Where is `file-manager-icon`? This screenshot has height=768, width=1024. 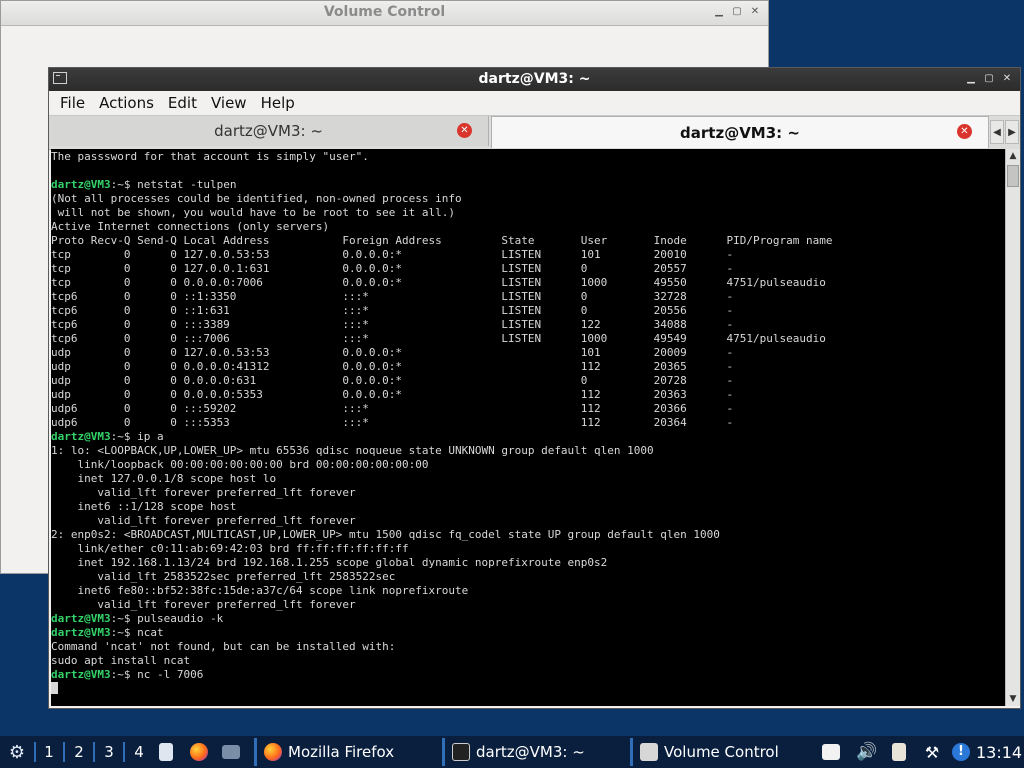 file-manager-icon is located at coordinates (166, 752).